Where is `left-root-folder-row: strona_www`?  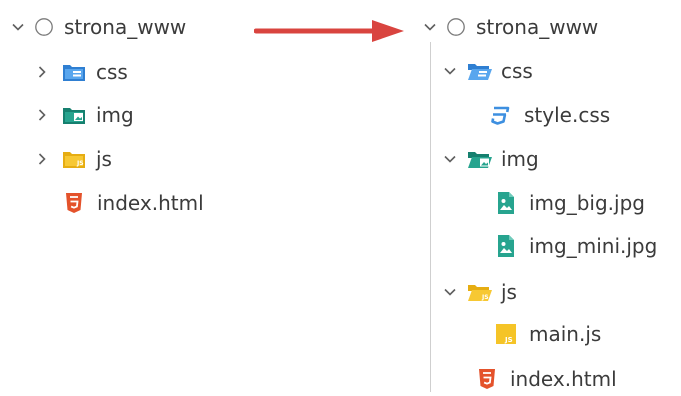
left-root-folder-row: strona_www is located at coordinates (97, 27).